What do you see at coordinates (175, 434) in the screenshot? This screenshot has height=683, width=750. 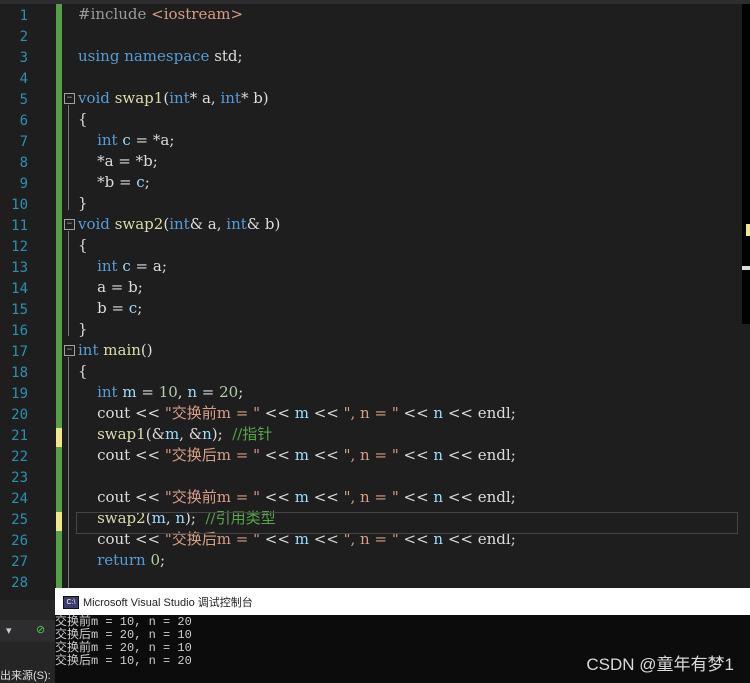 I see `code-line: swap1(&m, &n); //指针` at bounding box center [175, 434].